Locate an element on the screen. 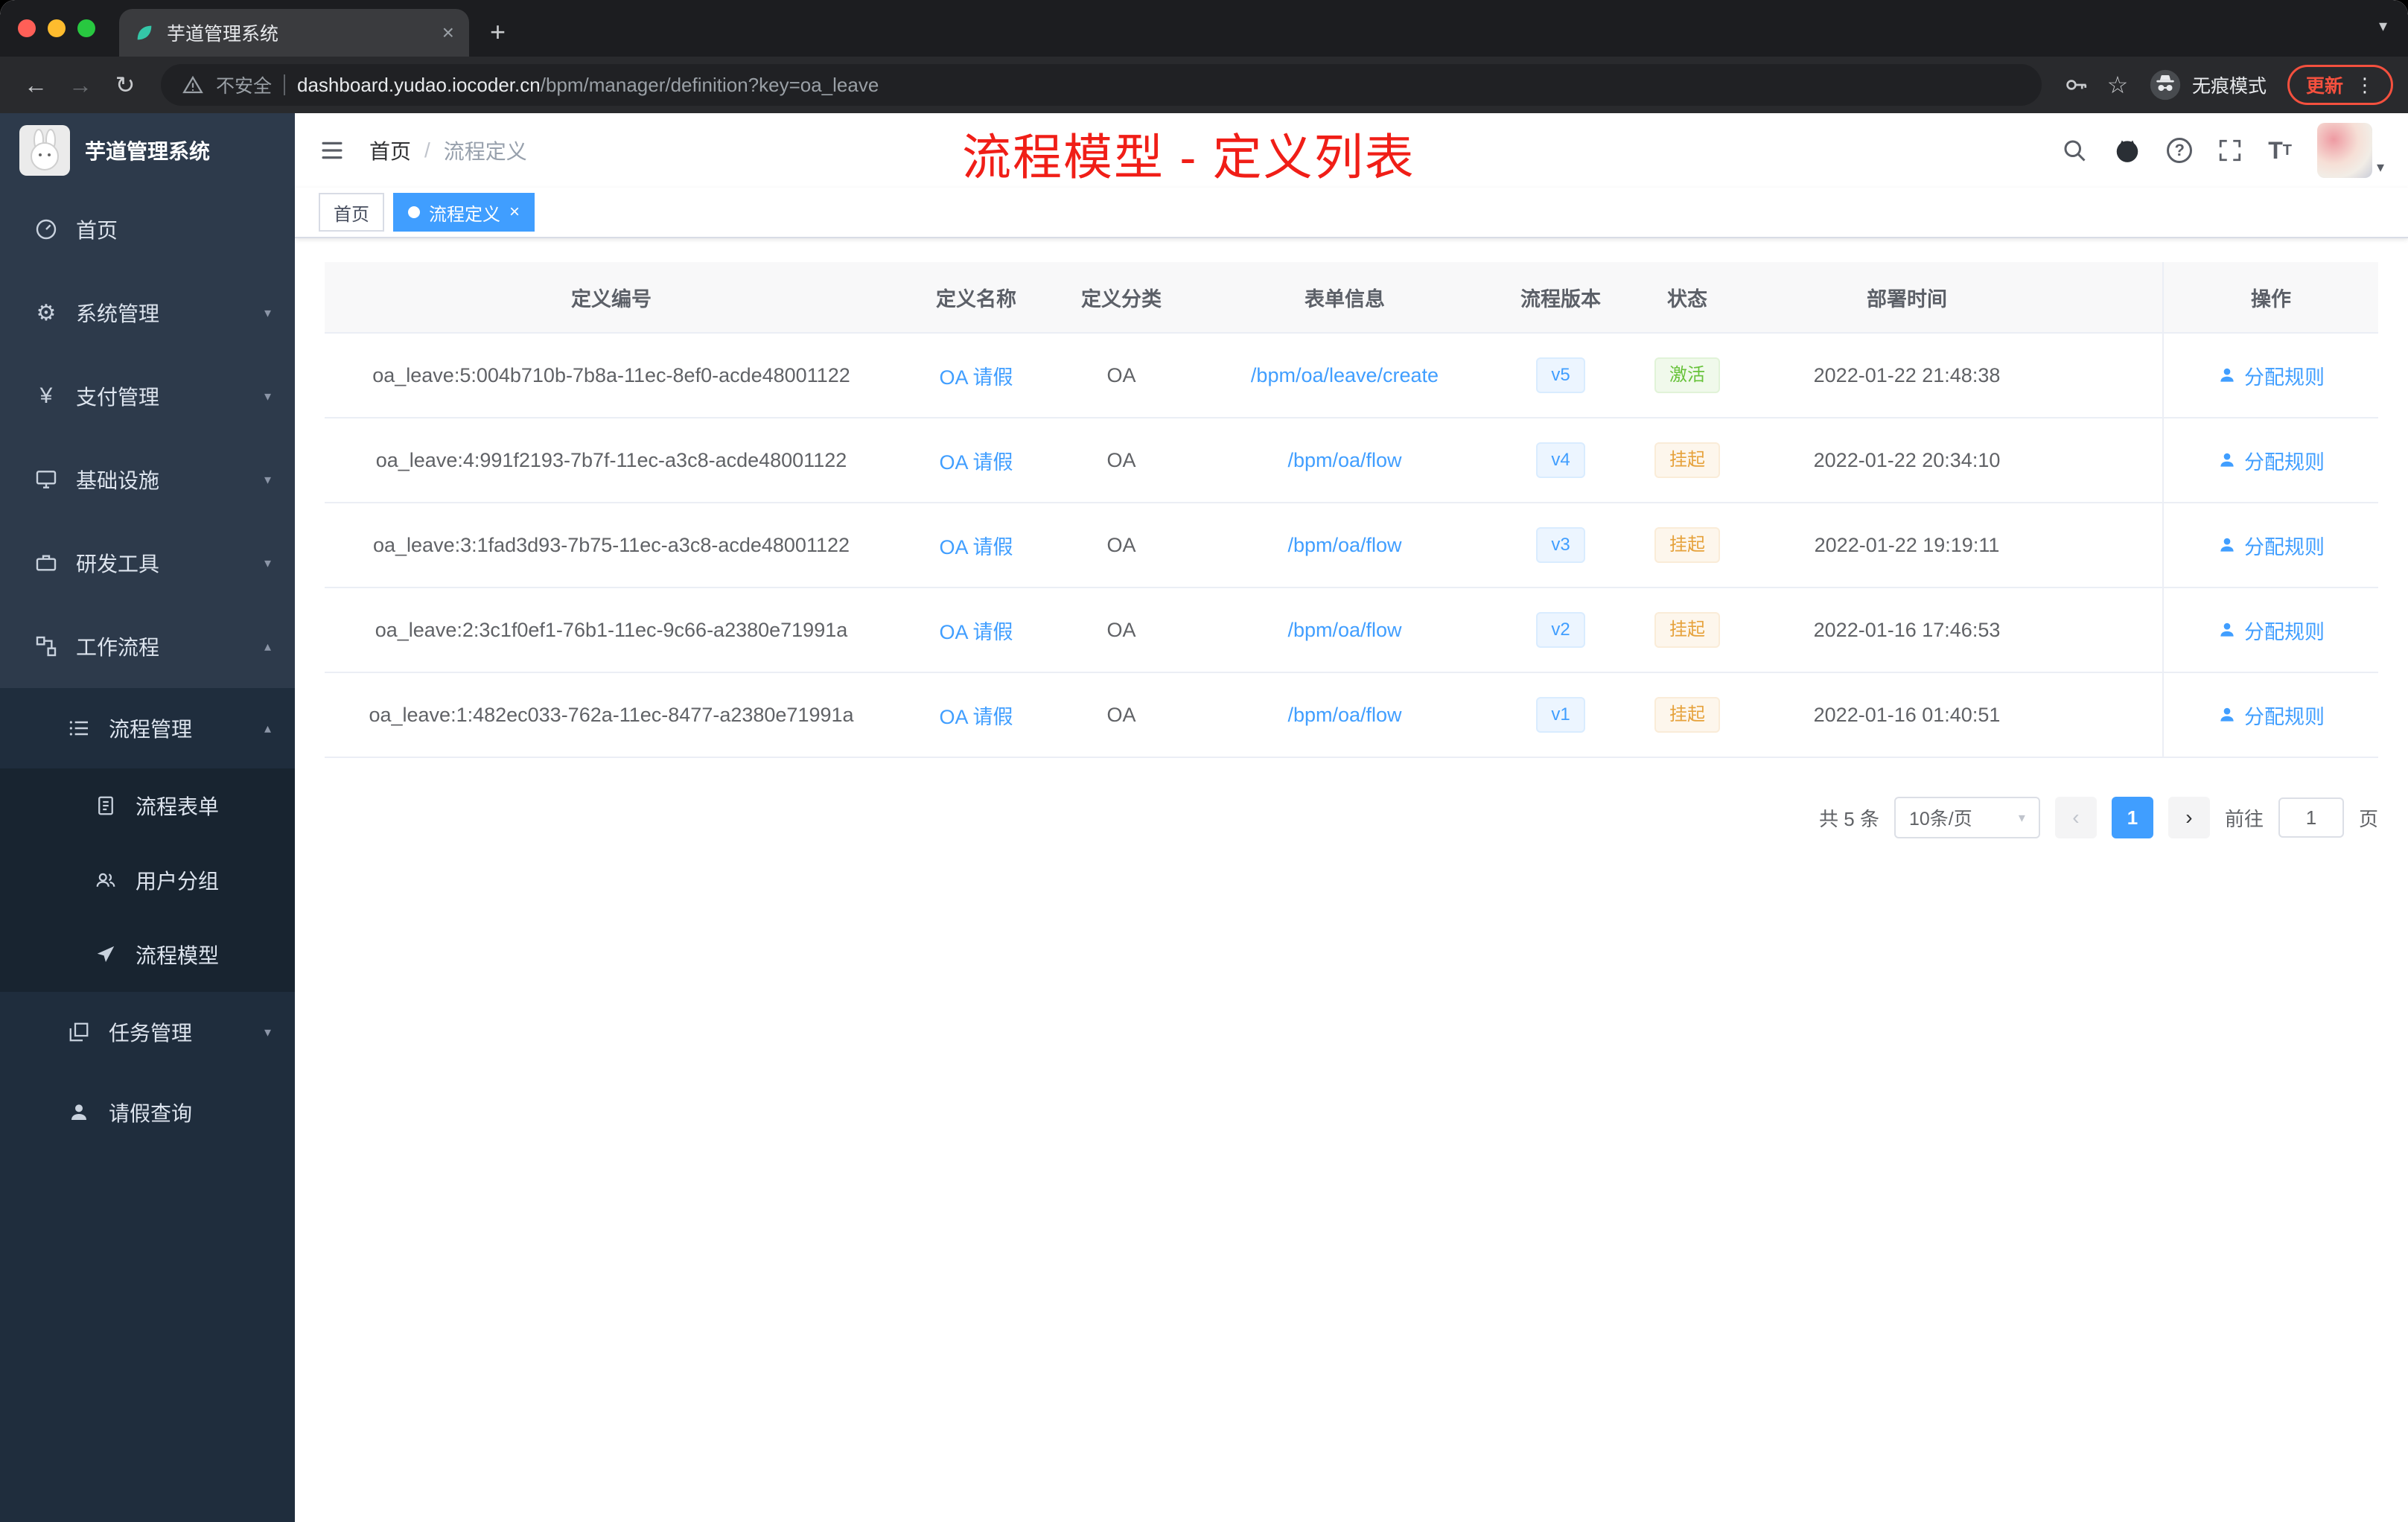  user-menu: ▾ is located at coordinates (2350, 150).